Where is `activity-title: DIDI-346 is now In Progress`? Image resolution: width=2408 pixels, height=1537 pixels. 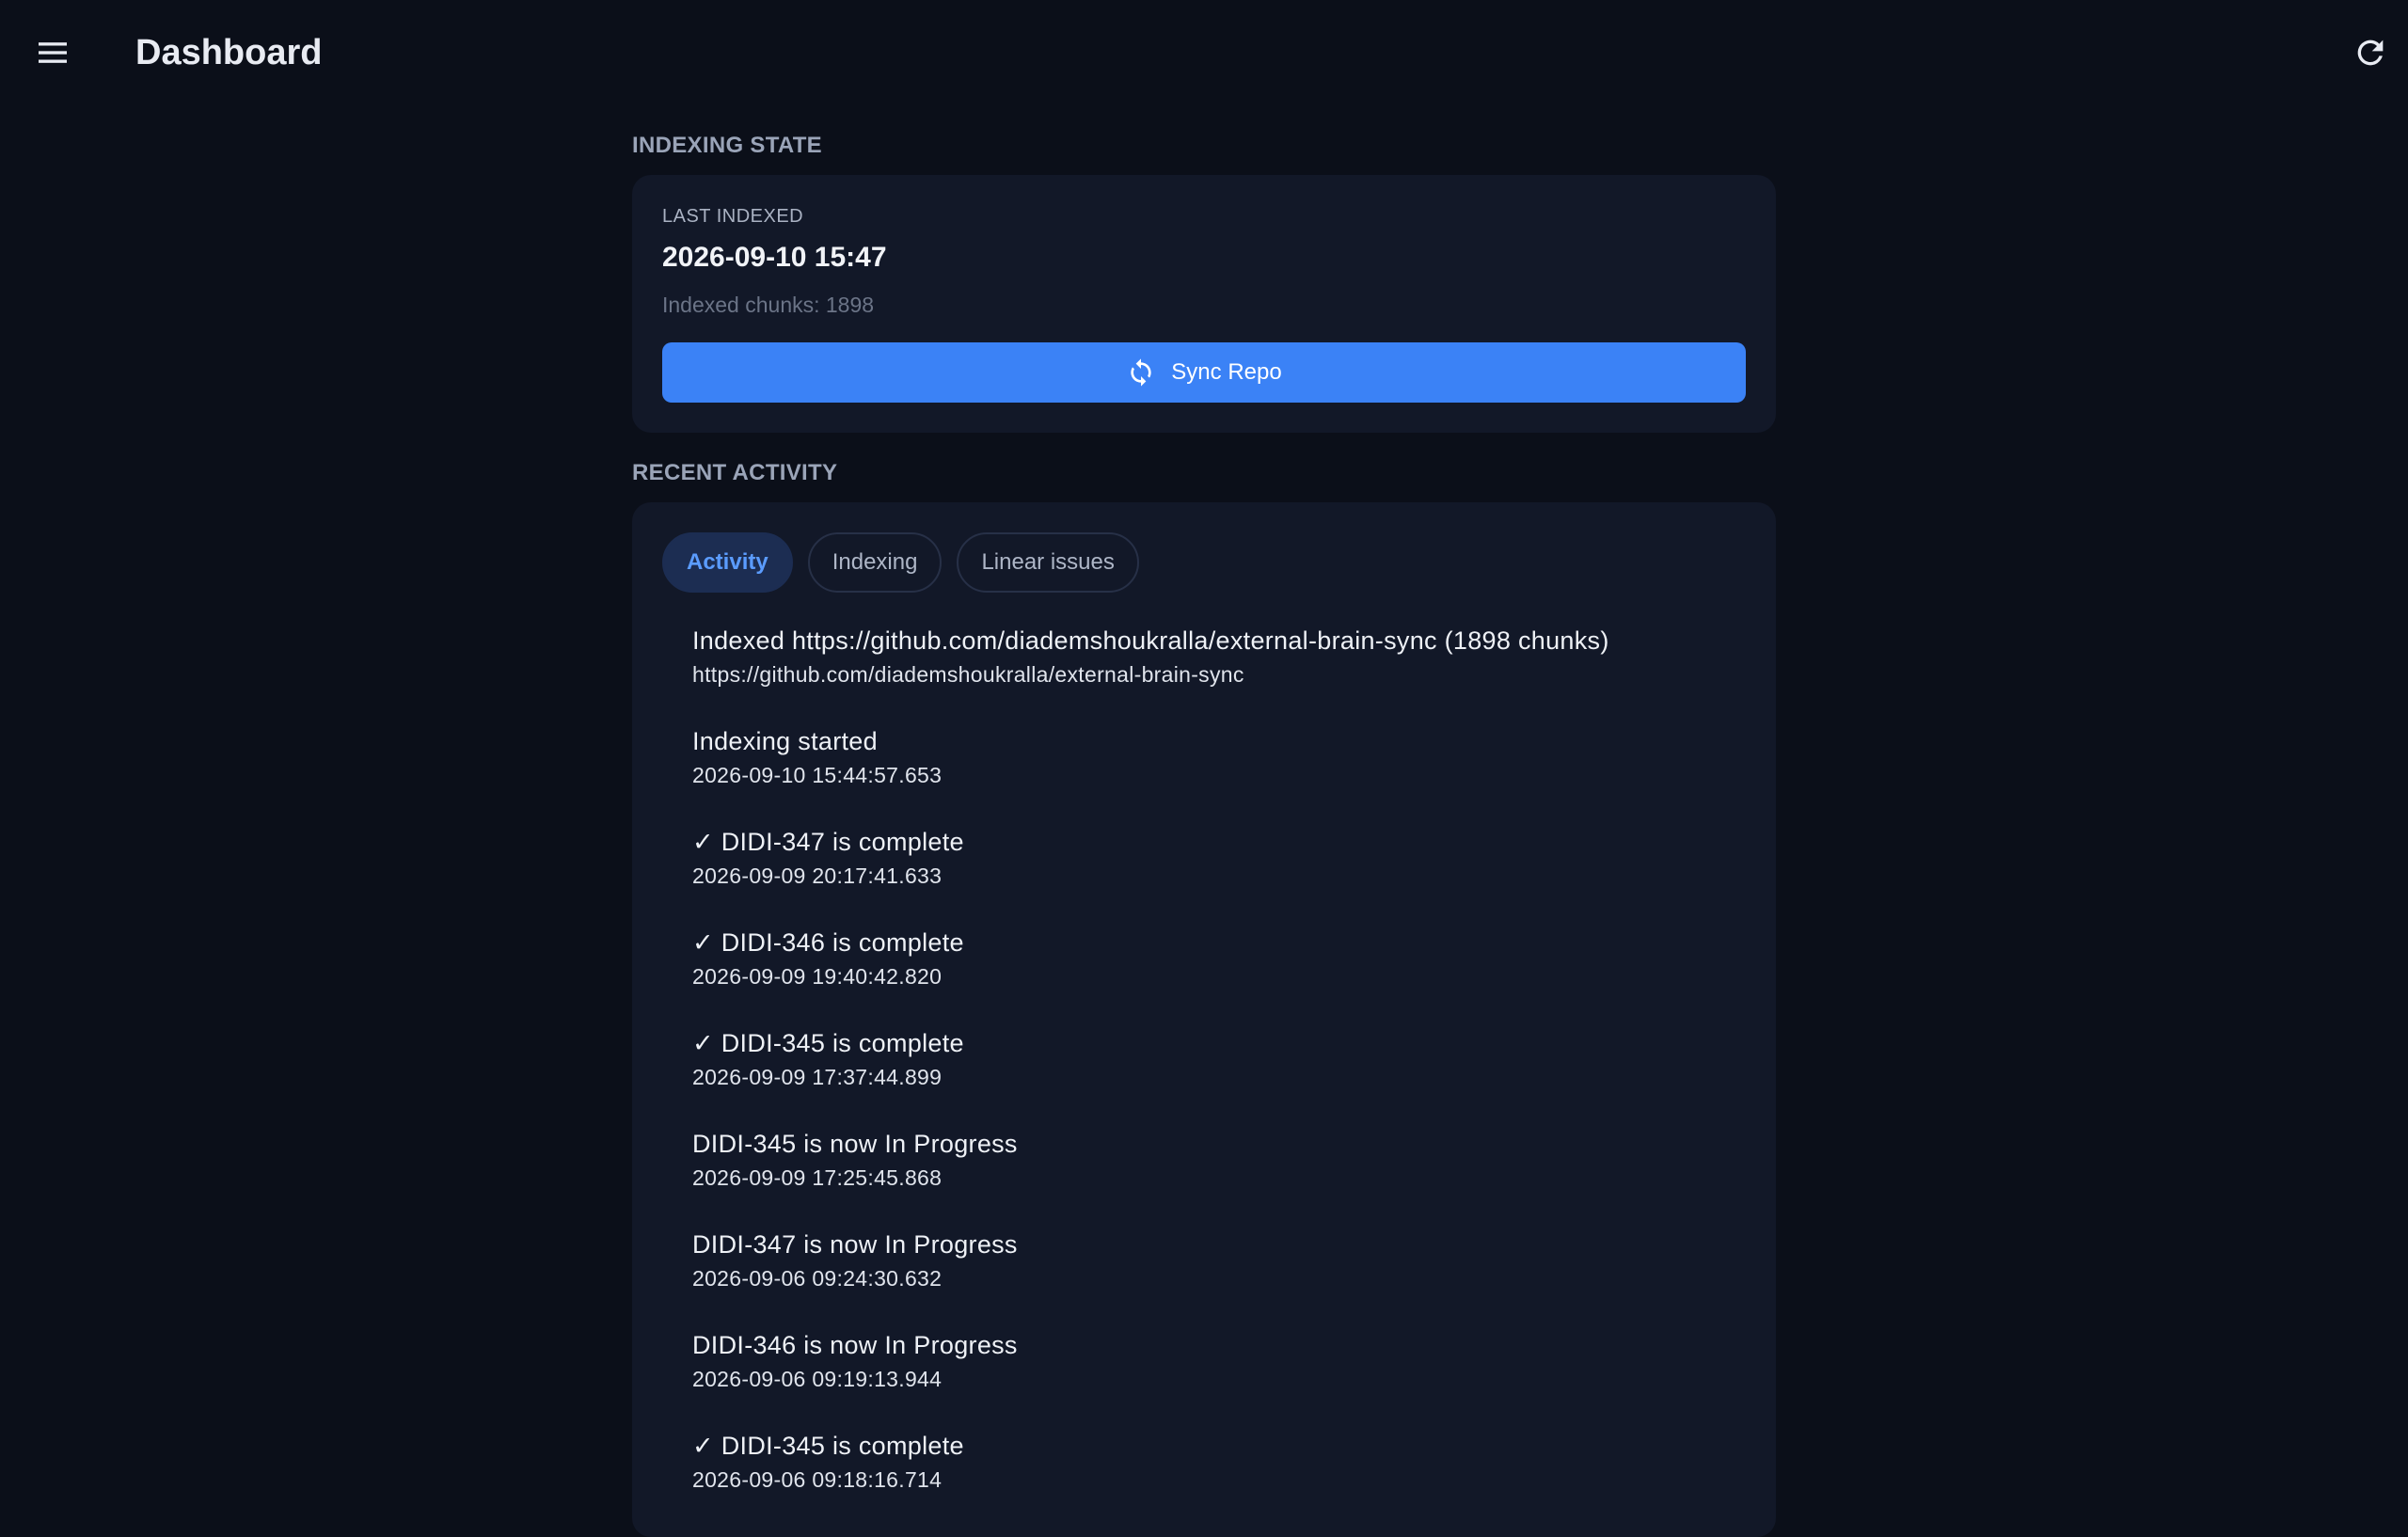
activity-title: DIDI-346 is now In Progress is located at coordinates (855, 1345).